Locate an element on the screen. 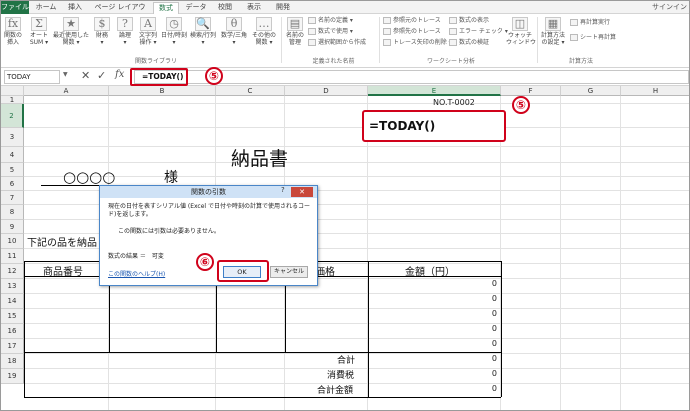 The width and height of the screenshot is (690, 411). column-header: E is located at coordinates (434, 91).